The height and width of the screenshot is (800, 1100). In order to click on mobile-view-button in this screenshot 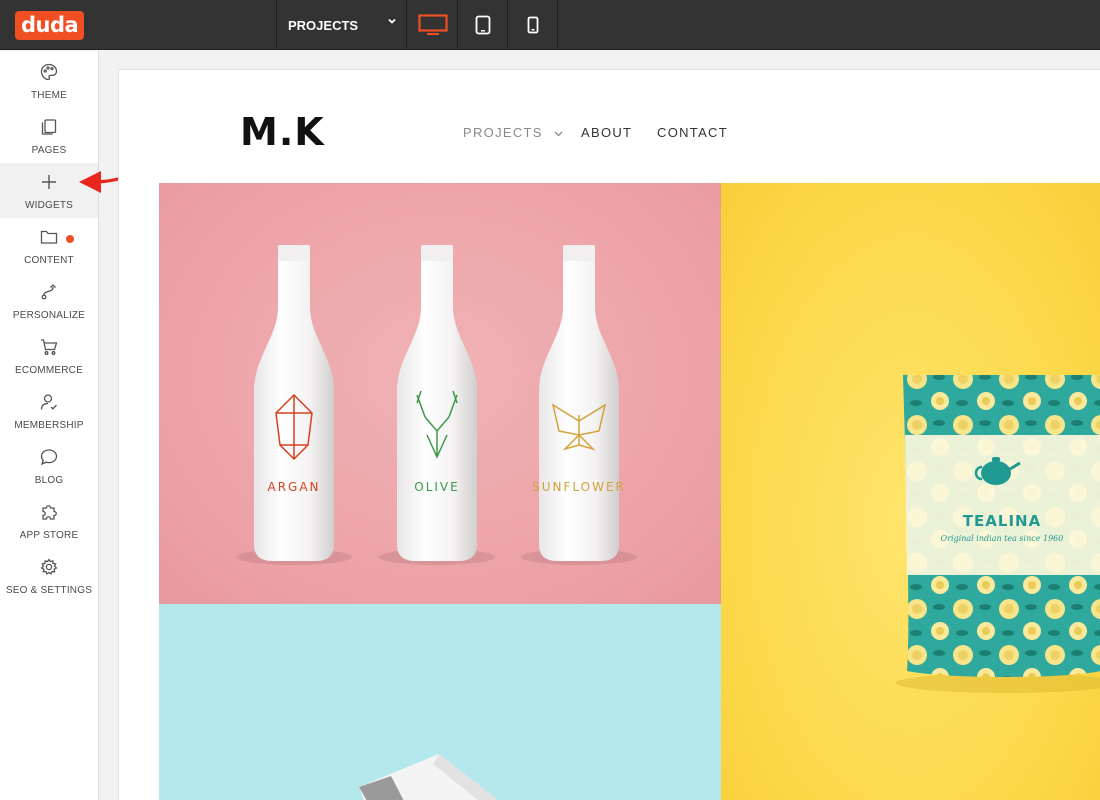, I will do `click(533, 25)`.